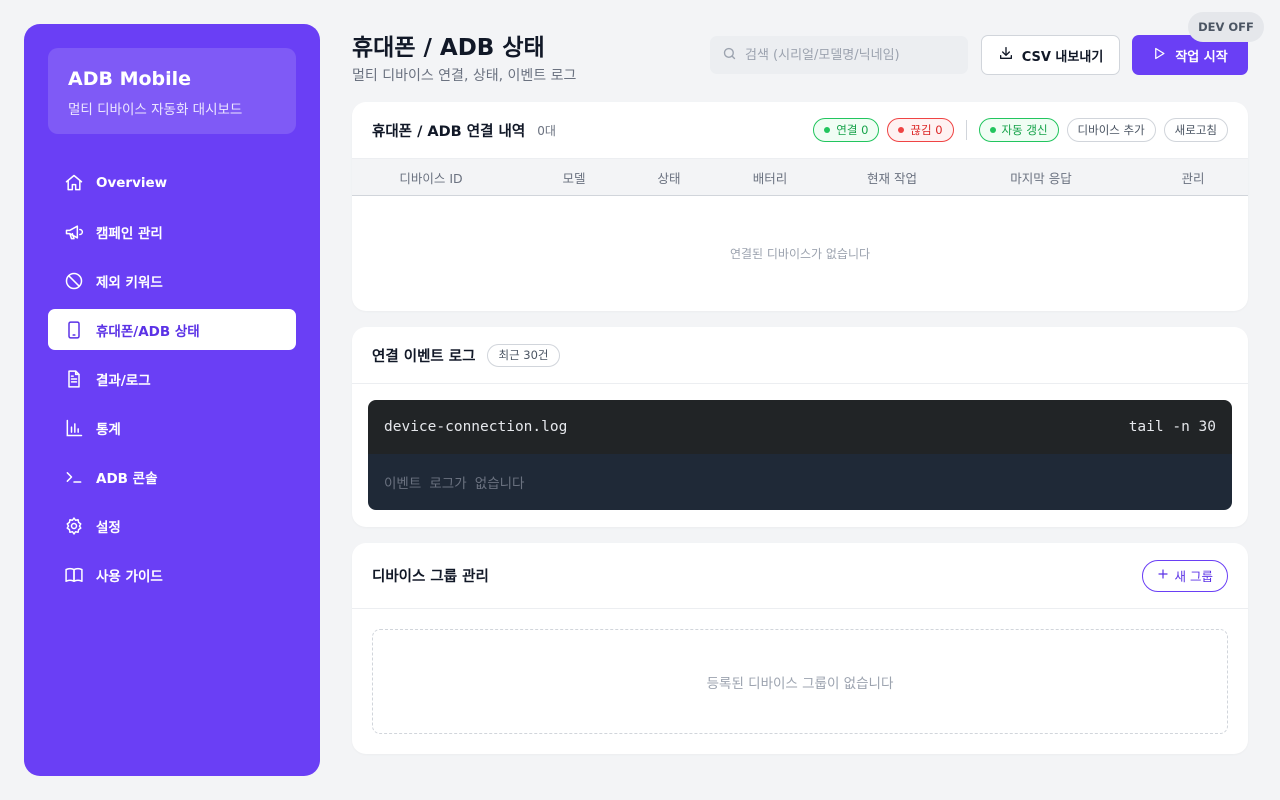 The height and width of the screenshot is (800, 1280). Describe the element at coordinates (454, 484) in the screenshot. I see `log-empty-text: 이벤트 로그가 없습니다` at that location.